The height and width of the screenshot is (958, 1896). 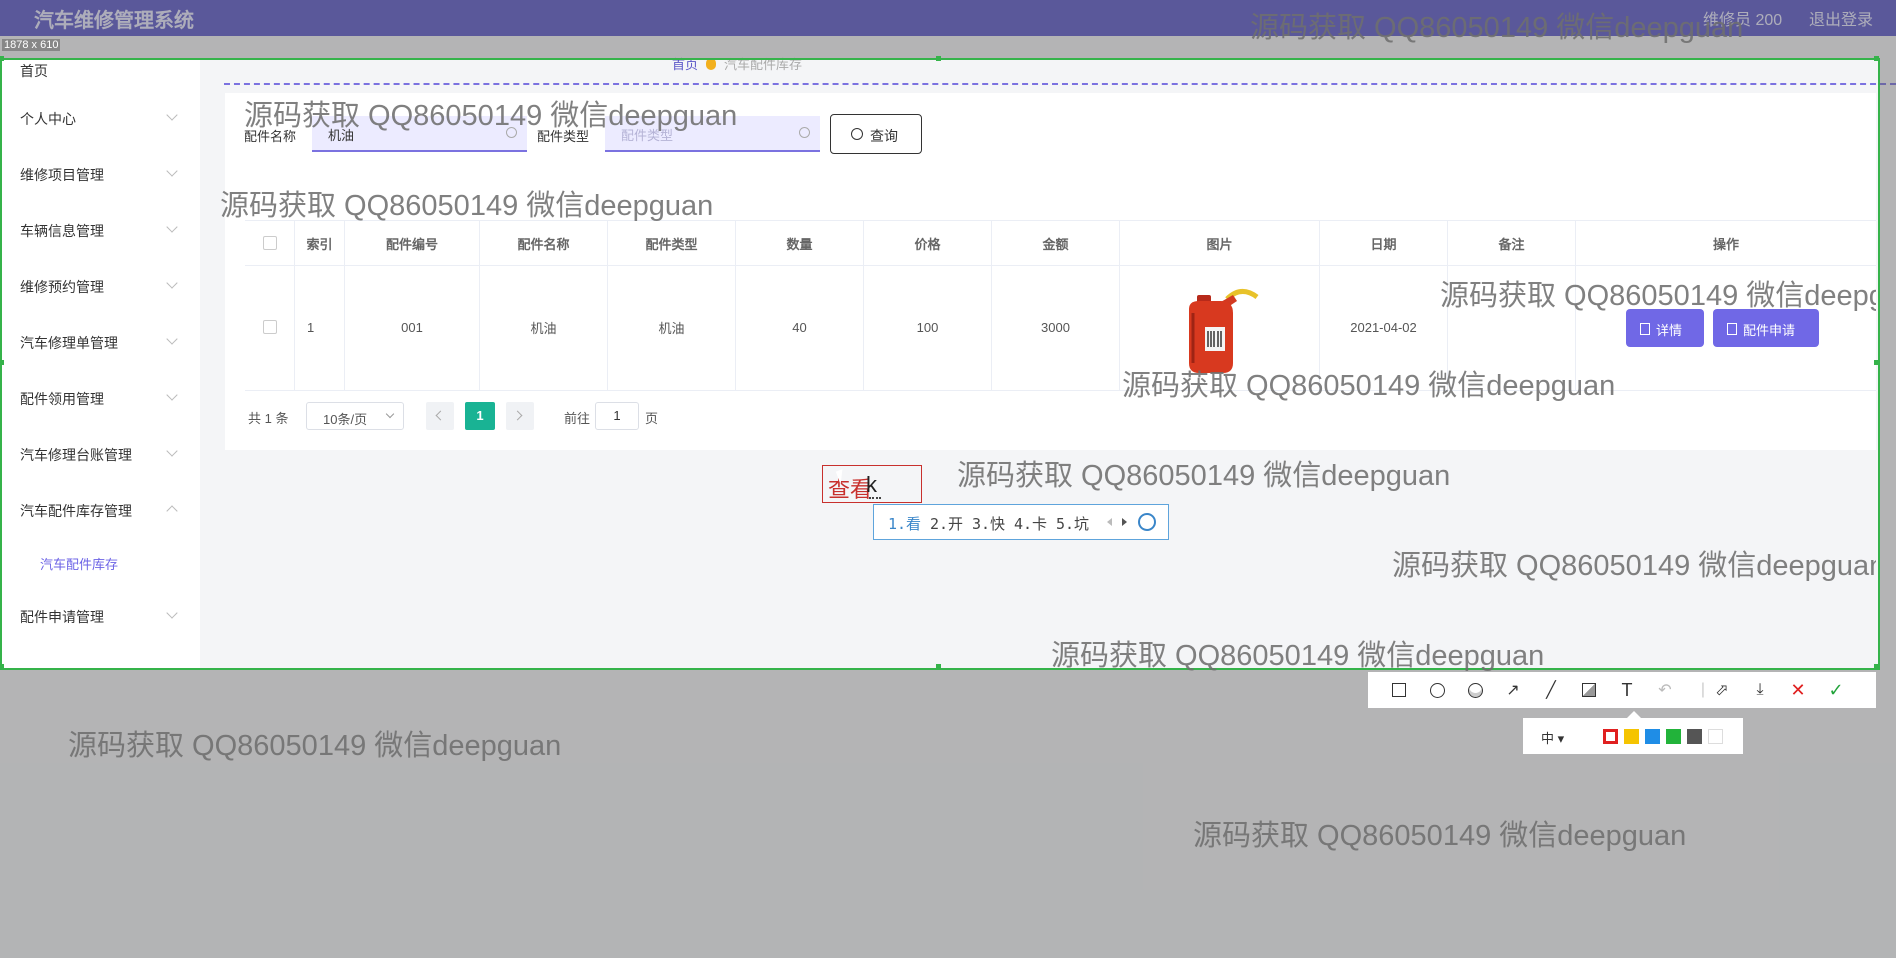 I want to click on pineapple-icon, so click(x=711, y=64).